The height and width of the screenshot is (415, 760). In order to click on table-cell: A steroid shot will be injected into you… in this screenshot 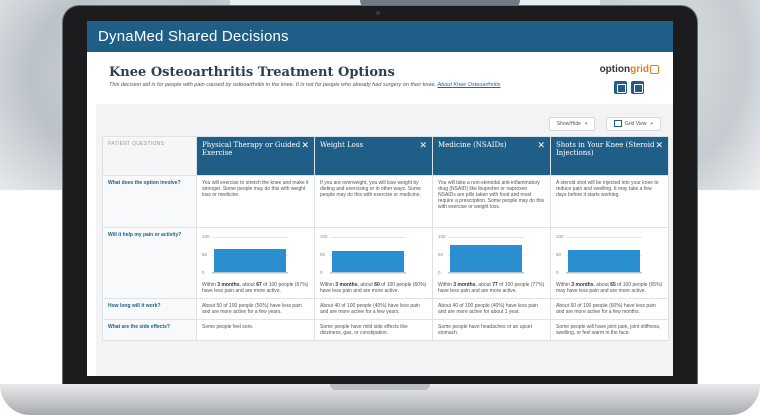, I will do `click(609, 201)`.